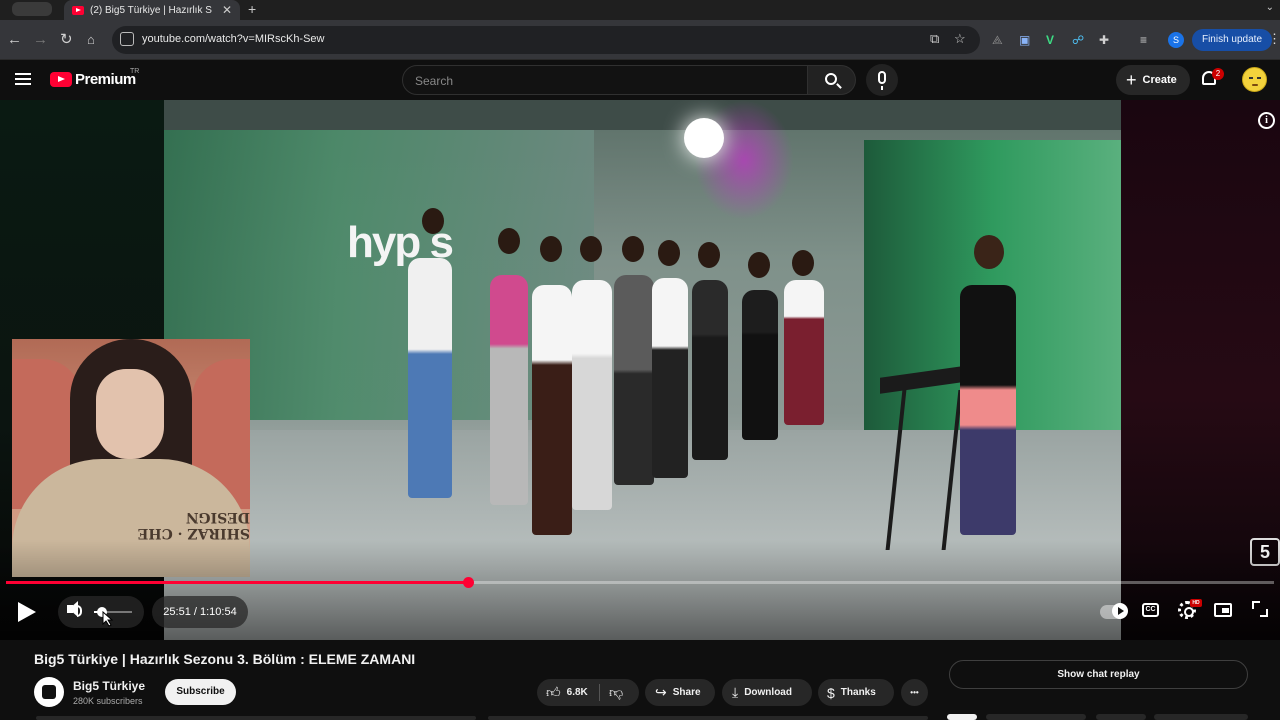 This screenshot has width=1280, height=720. What do you see at coordinates (256, 718) in the screenshot?
I see `description-box` at bounding box center [256, 718].